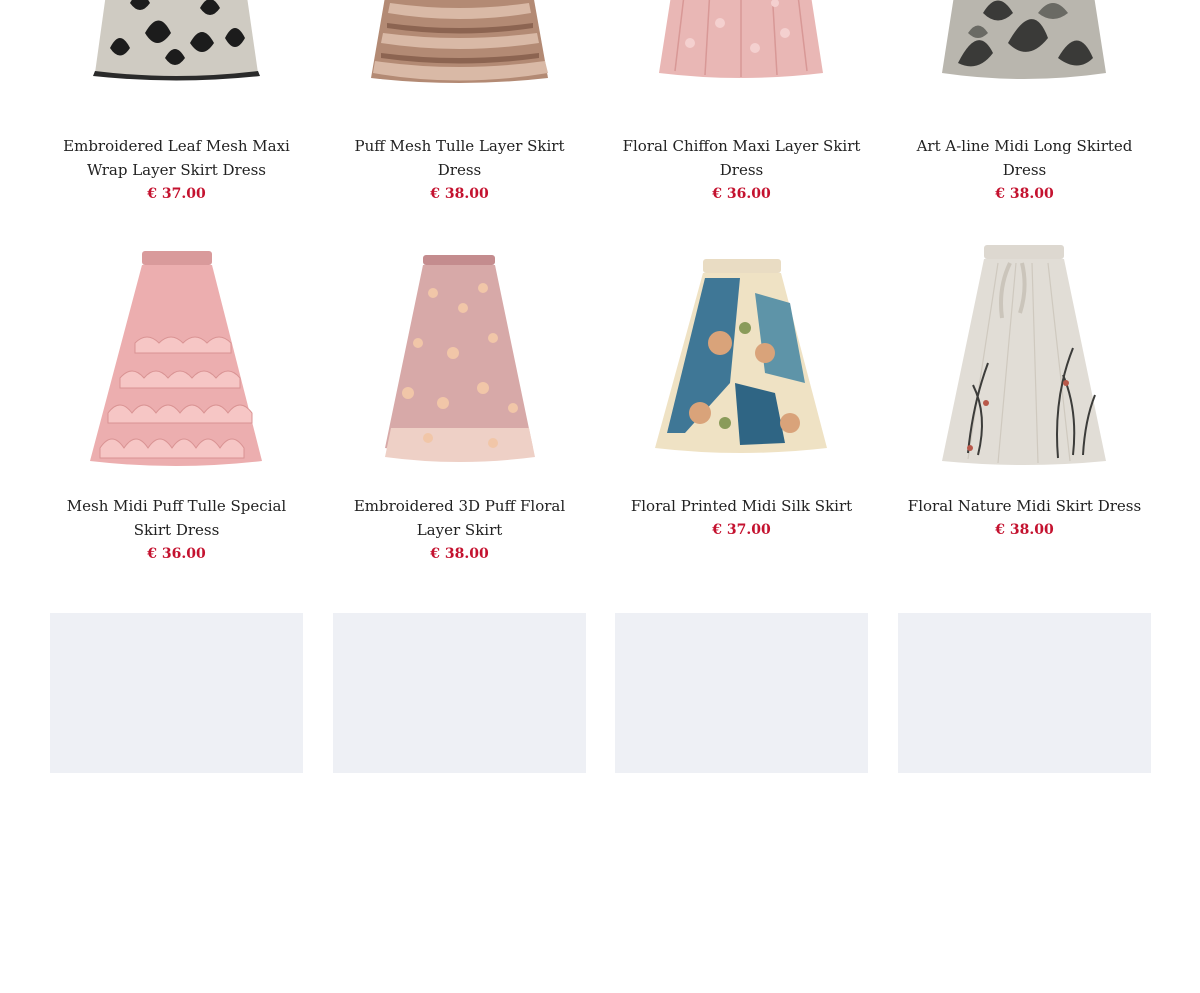 The image size is (1200, 993). I want to click on product-title: Floral Chiffon Maxi Layer Skirt Dress, so click(741, 158).